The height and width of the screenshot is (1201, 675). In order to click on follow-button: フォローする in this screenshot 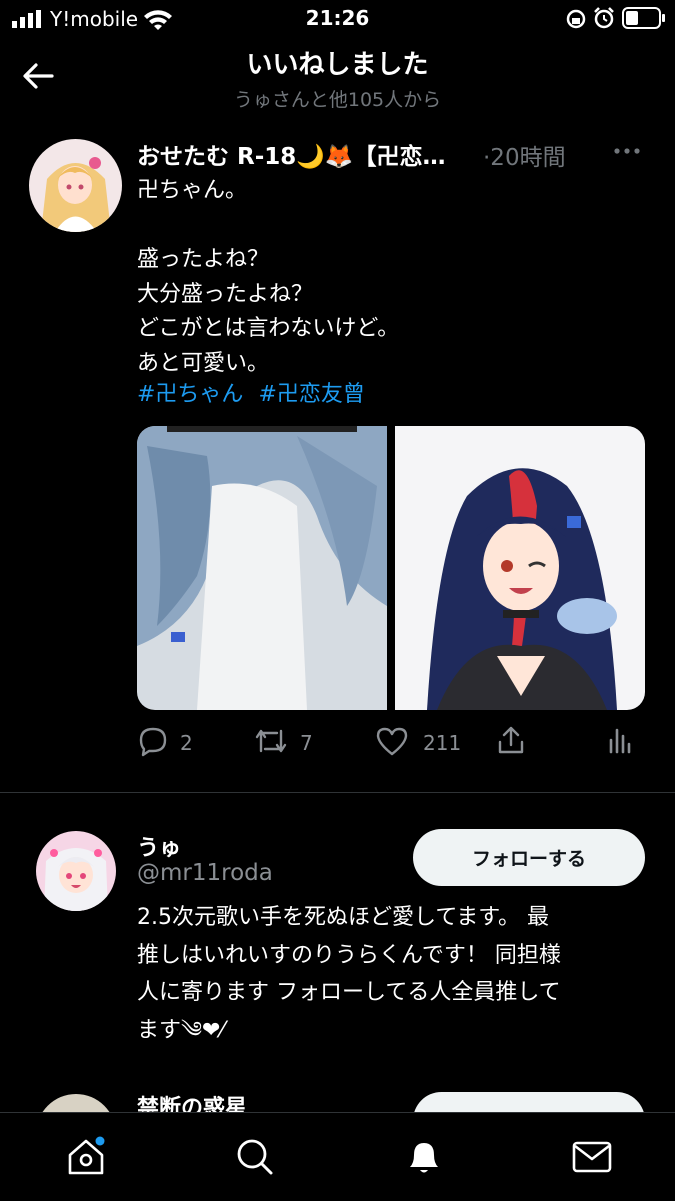, I will do `click(529, 857)`.